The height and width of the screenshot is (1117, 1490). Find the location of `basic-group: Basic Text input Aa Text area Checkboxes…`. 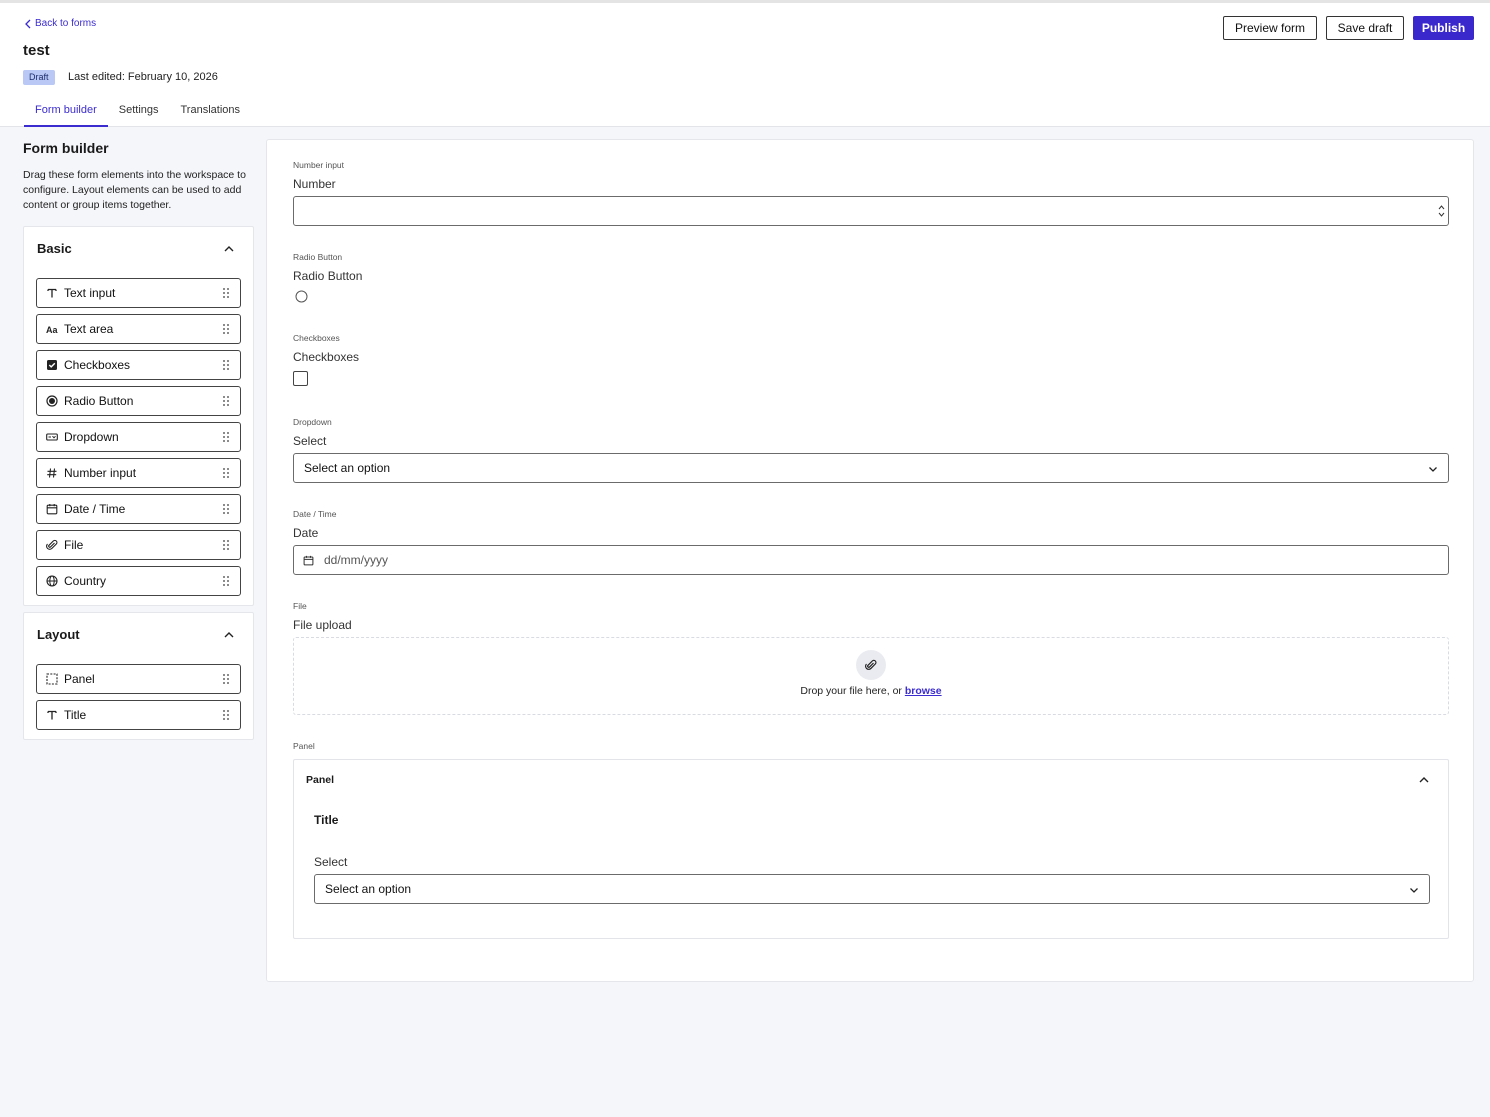

basic-group: Basic Text input Aa Text area Checkboxes… is located at coordinates (138, 416).